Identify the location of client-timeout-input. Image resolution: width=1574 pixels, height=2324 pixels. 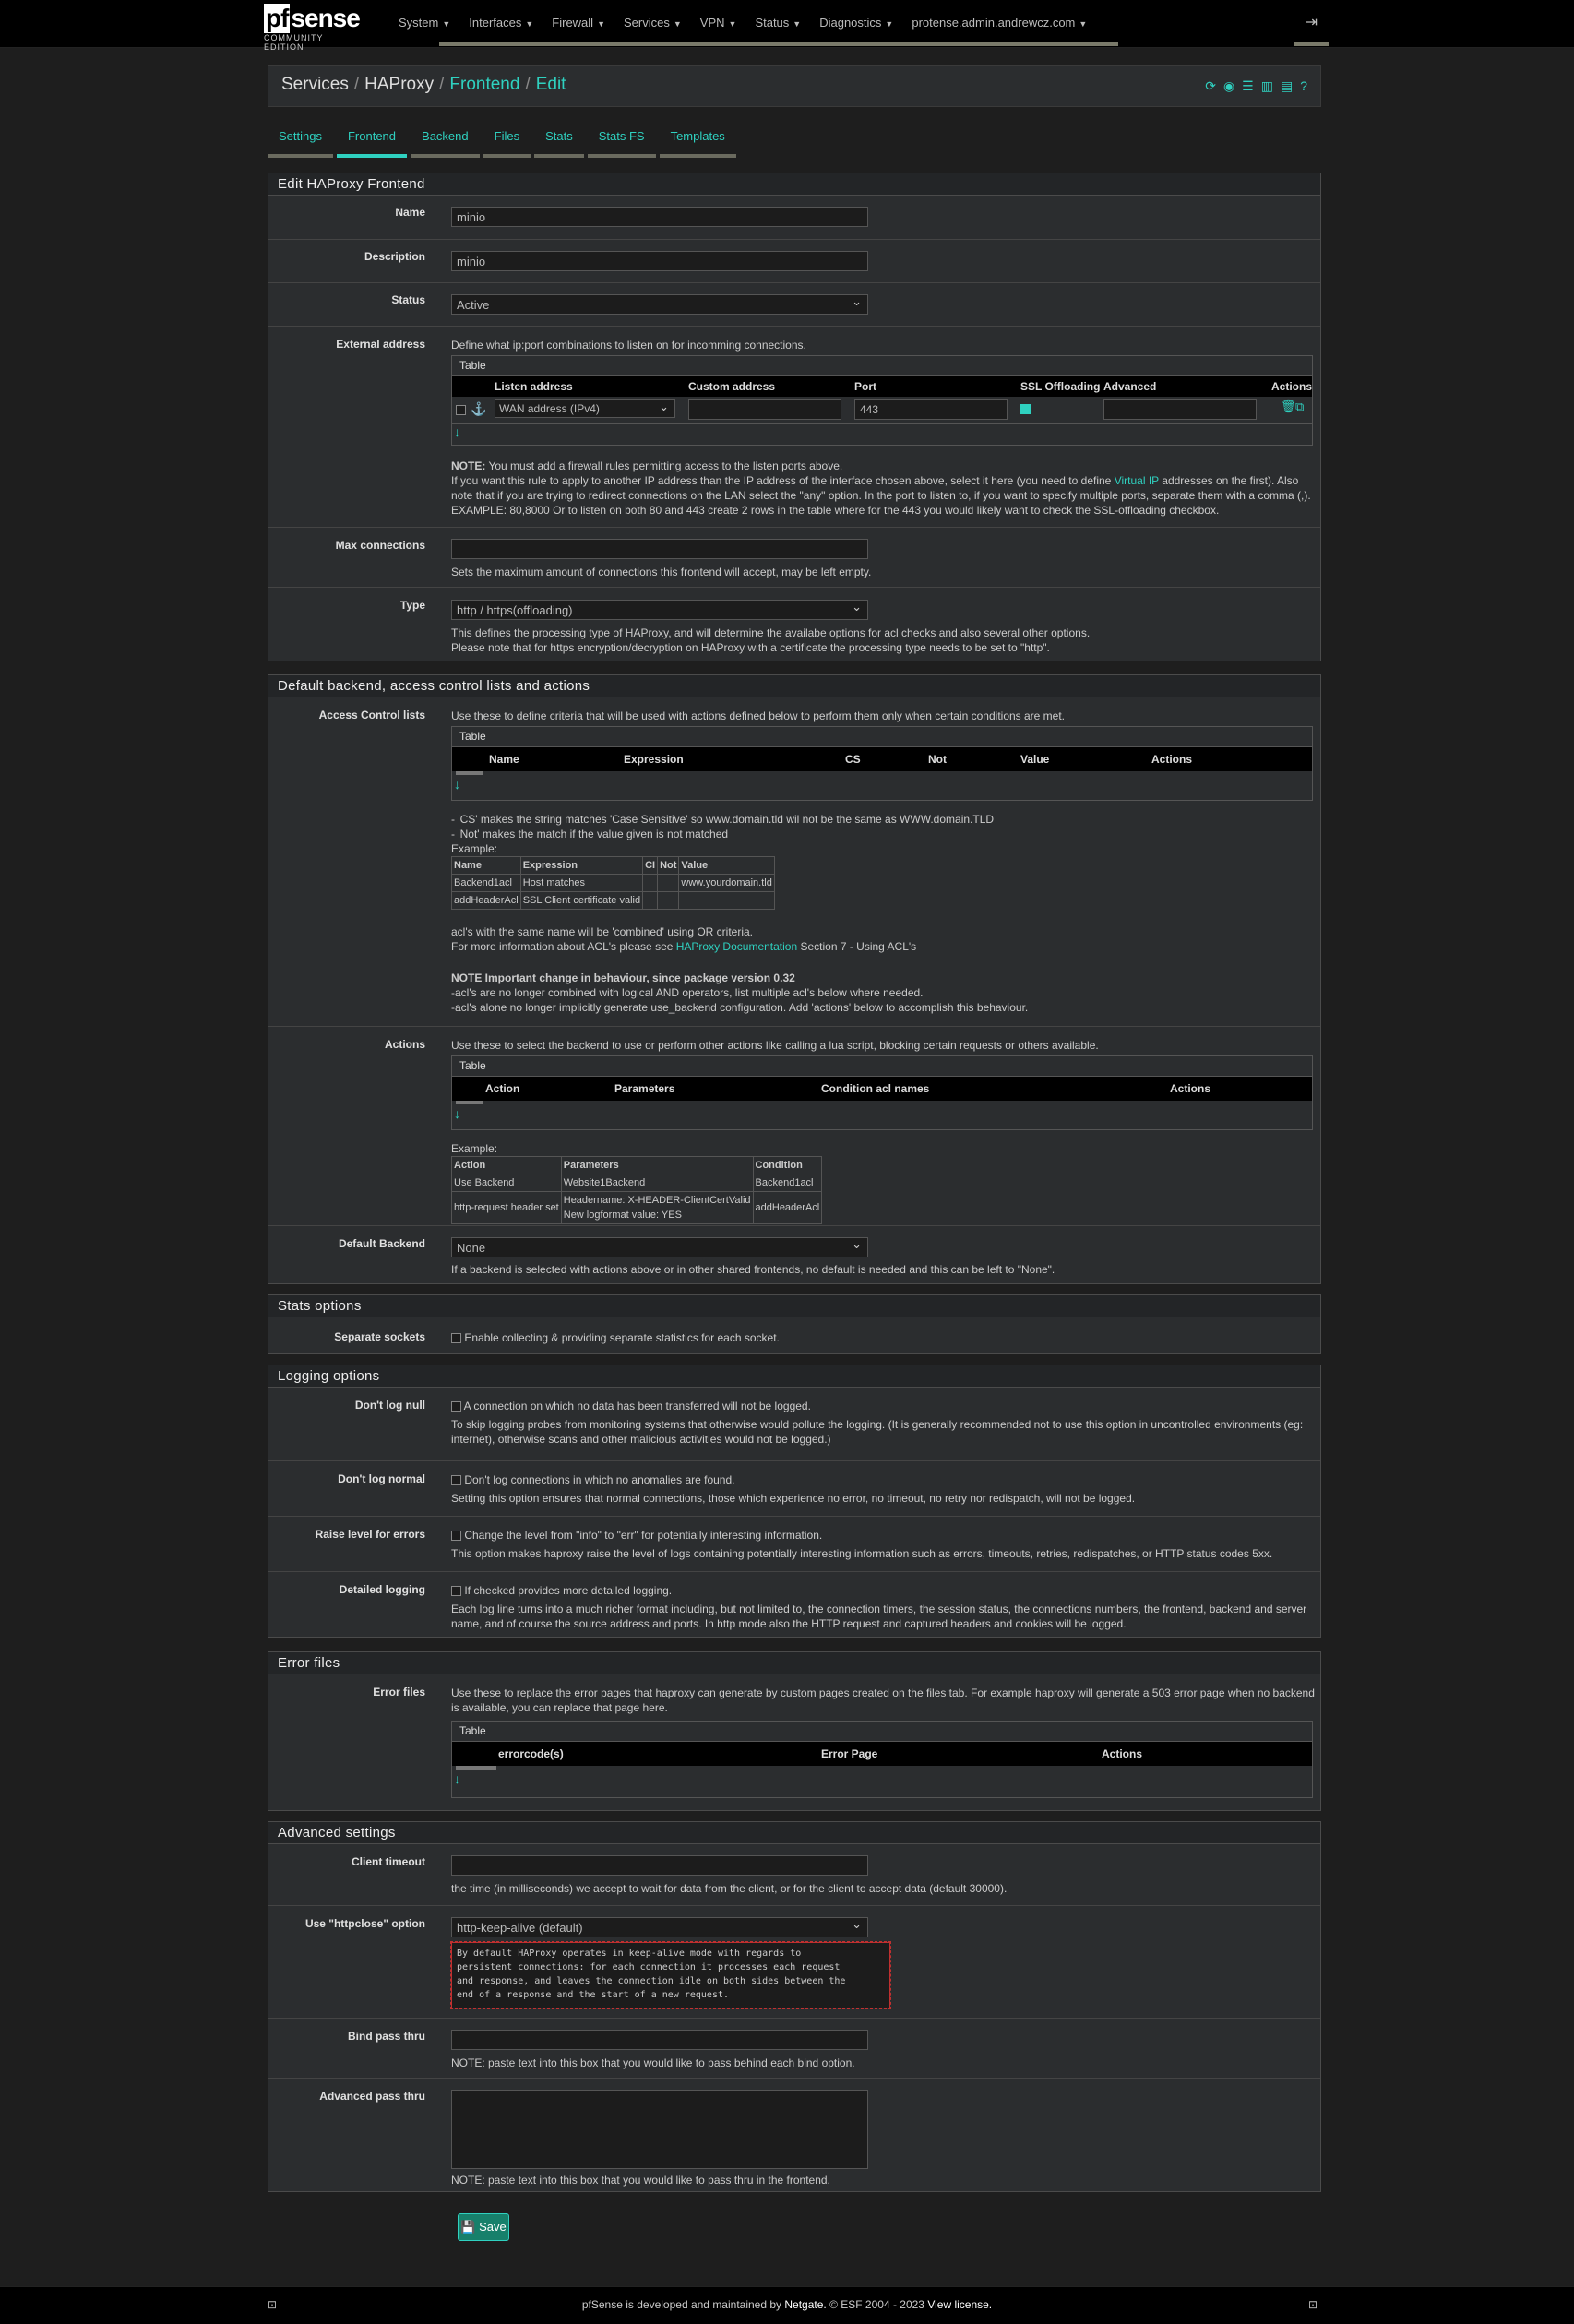
(659, 1865).